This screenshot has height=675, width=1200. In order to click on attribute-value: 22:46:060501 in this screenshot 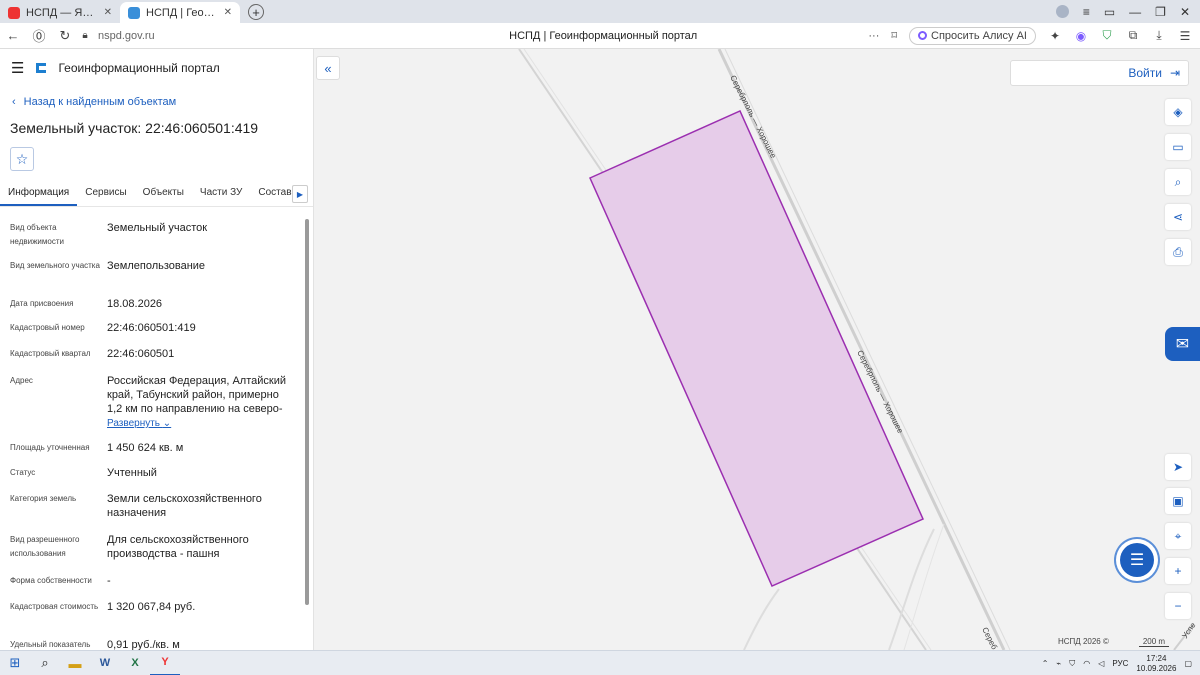, I will do `click(141, 354)`.